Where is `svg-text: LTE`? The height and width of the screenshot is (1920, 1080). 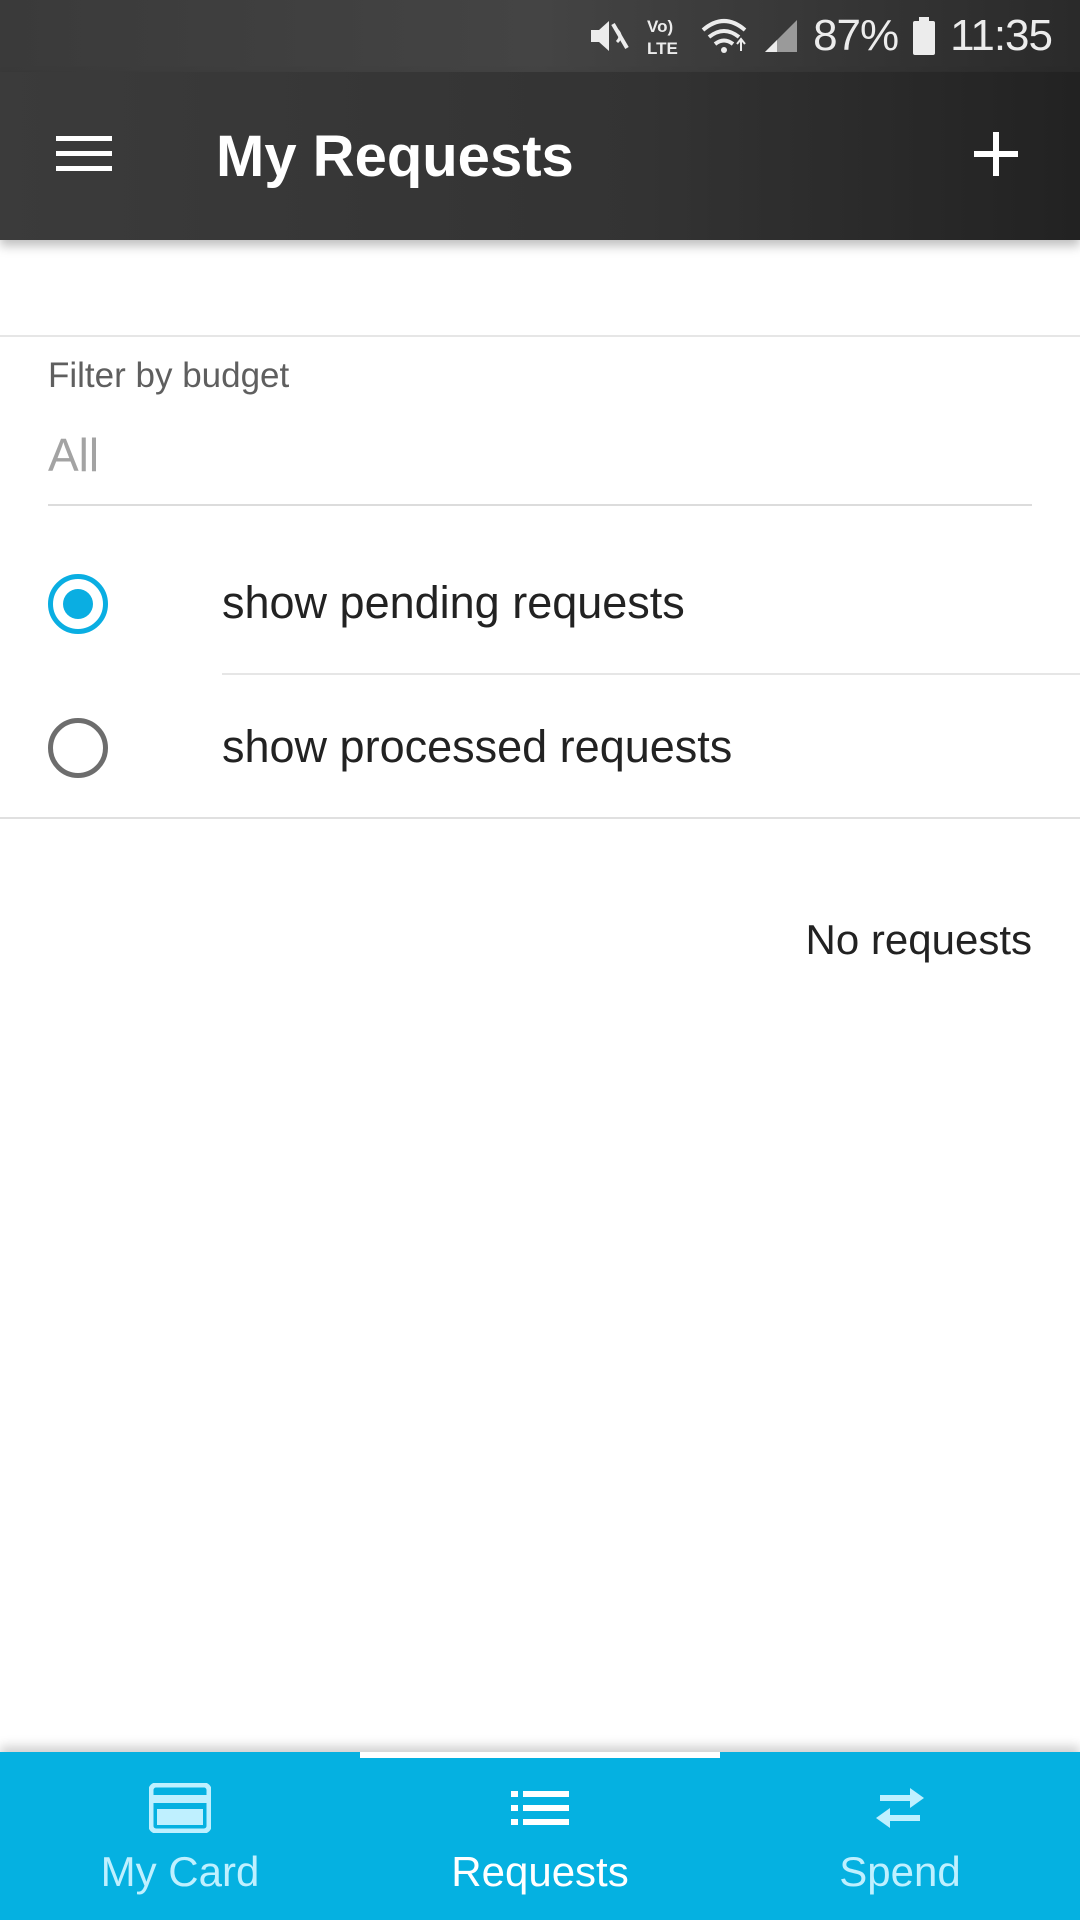
svg-text: LTE is located at coordinates (662, 48).